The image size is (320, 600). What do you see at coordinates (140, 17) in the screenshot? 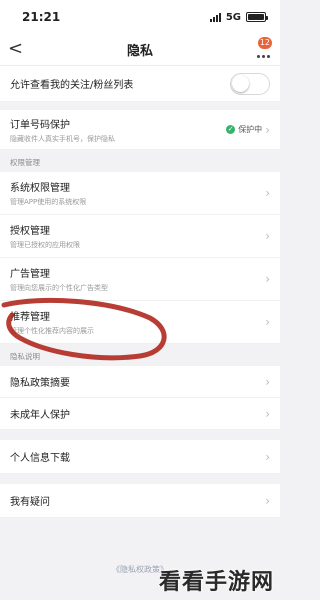
I see `status-bar: 21:21 5G` at bounding box center [140, 17].